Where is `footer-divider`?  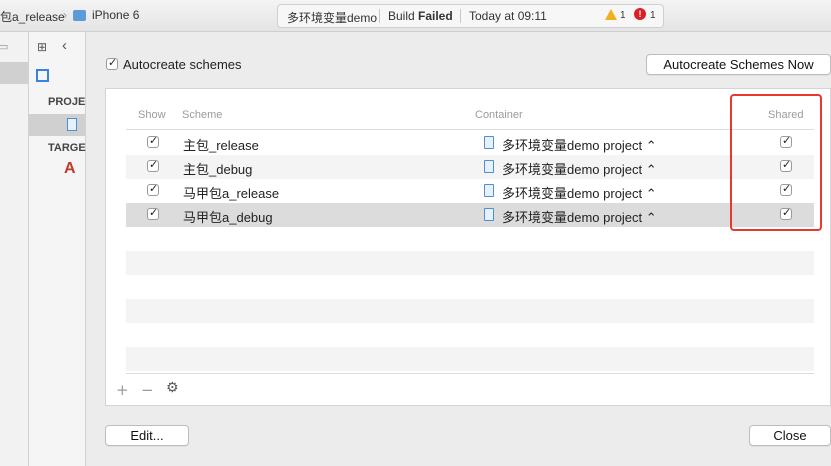
footer-divider is located at coordinates (470, 373).